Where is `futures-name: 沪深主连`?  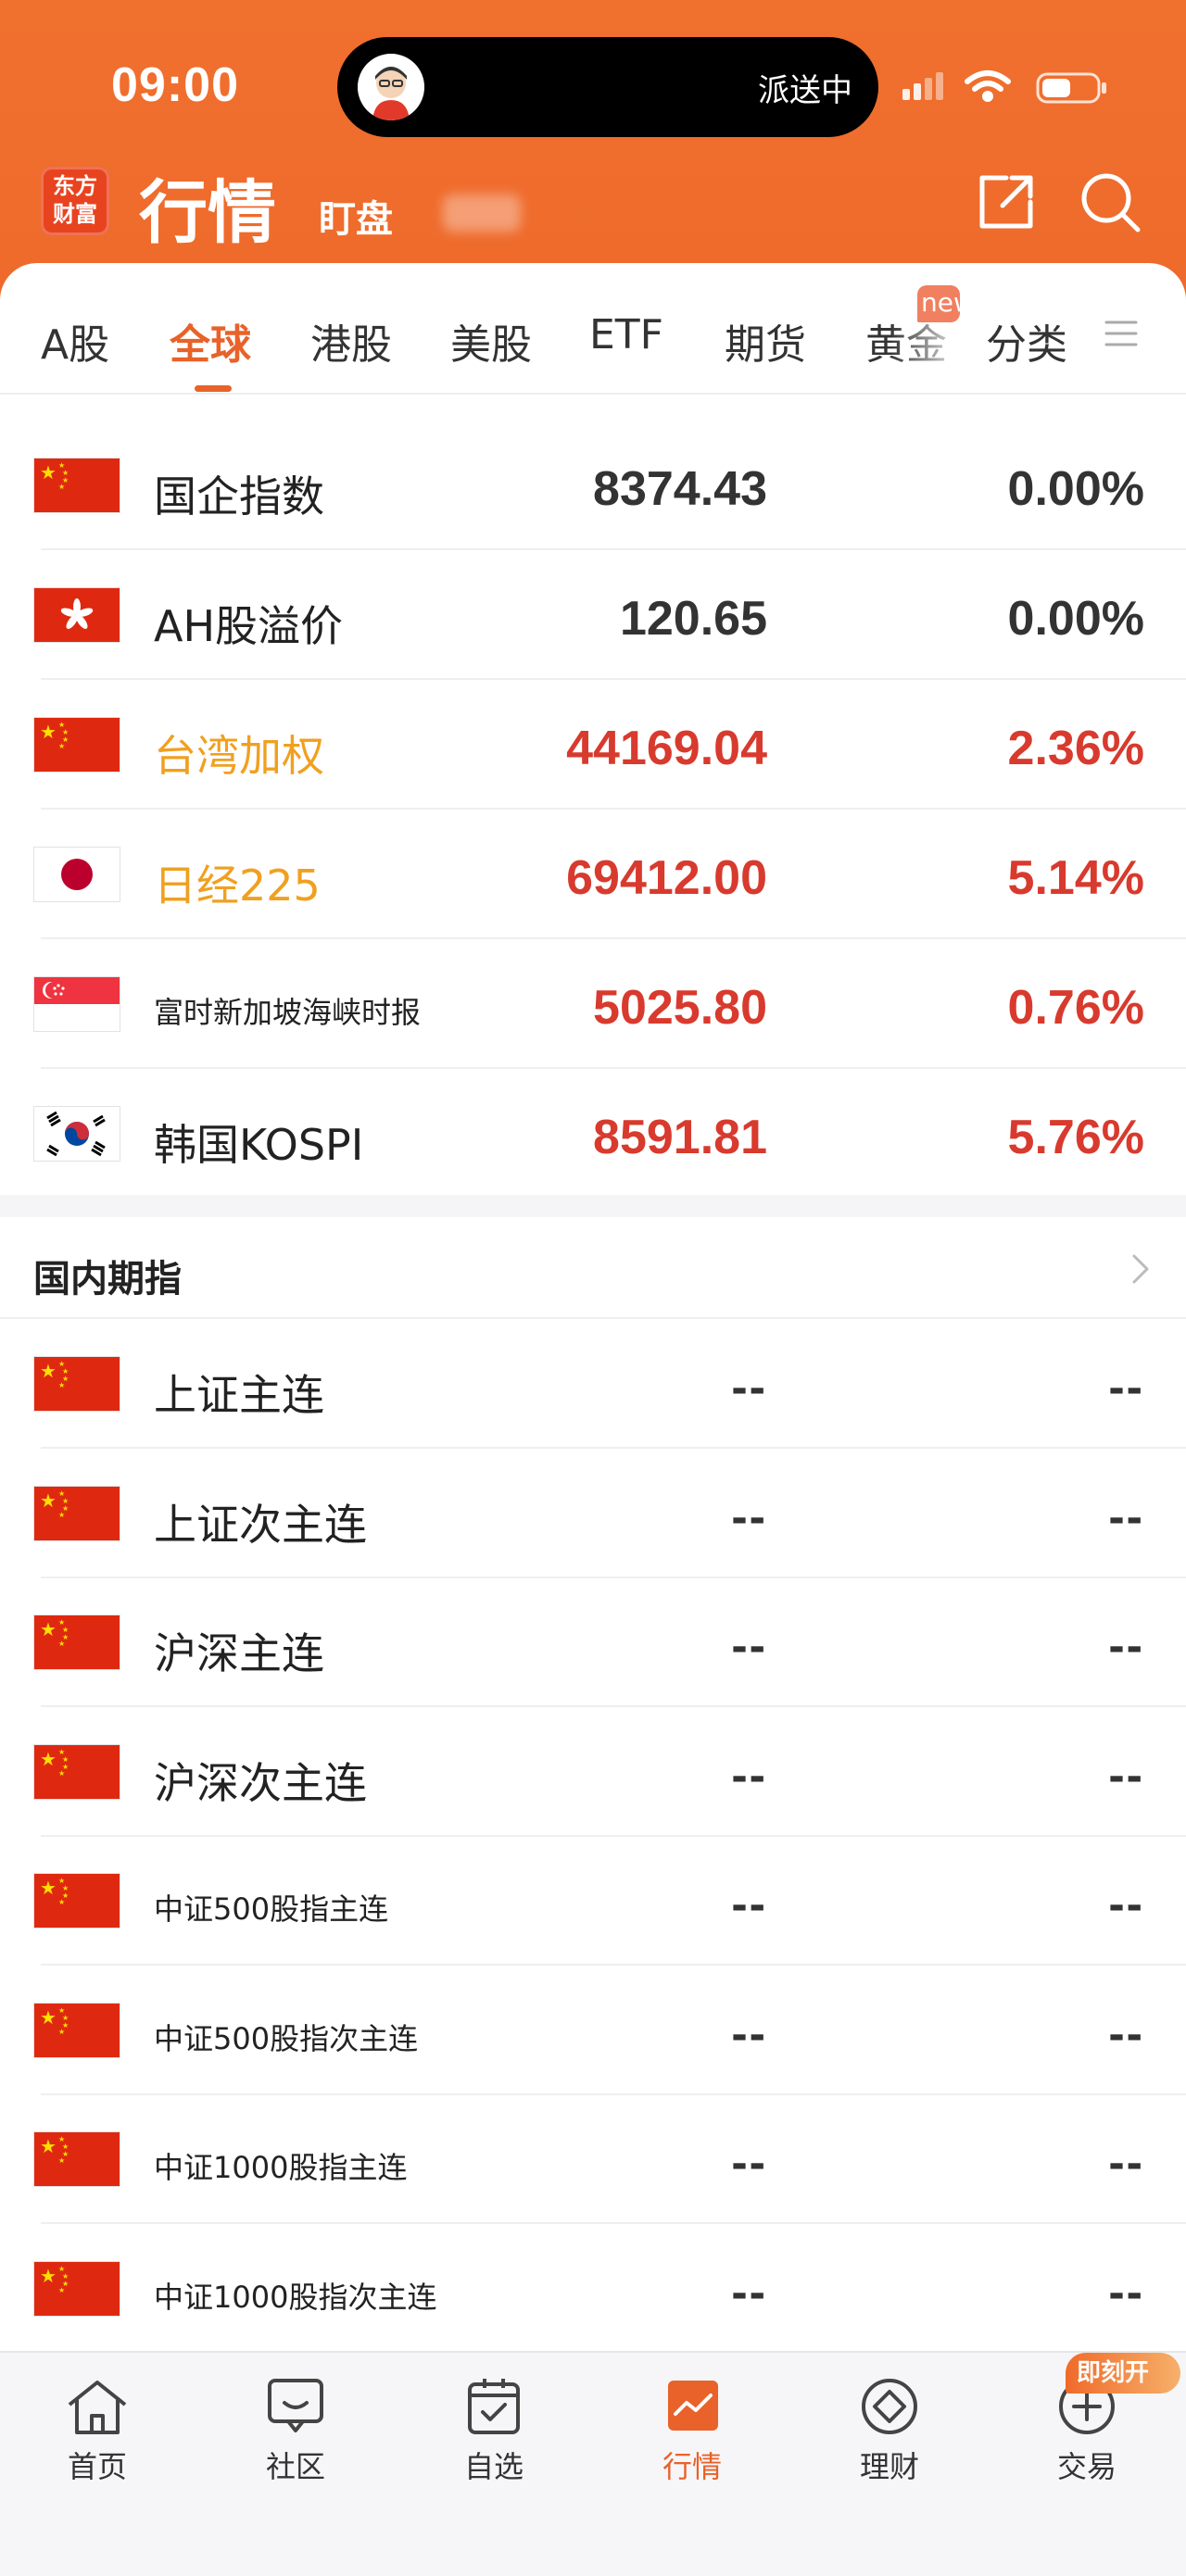
futures-name: 沪深主连 is located at coordinates (239, 1653).